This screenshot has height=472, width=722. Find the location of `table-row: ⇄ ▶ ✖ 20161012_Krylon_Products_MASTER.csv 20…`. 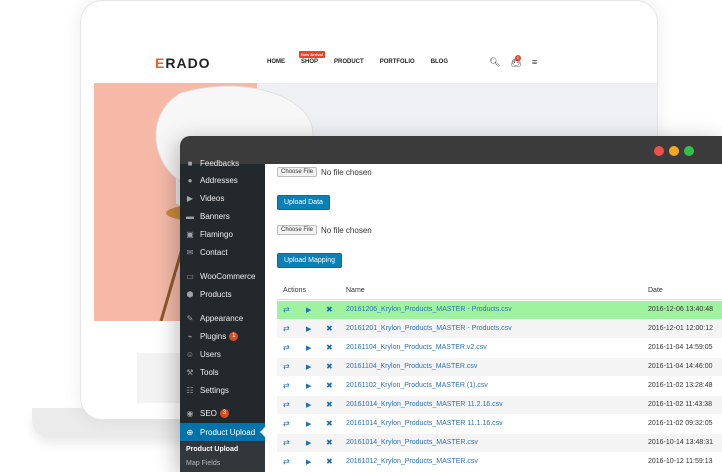

table-row: ⇄ ▶ ✖ 20161012_Krylon_Products_MASTER.csv 20… is located at coordinates (499, 462).